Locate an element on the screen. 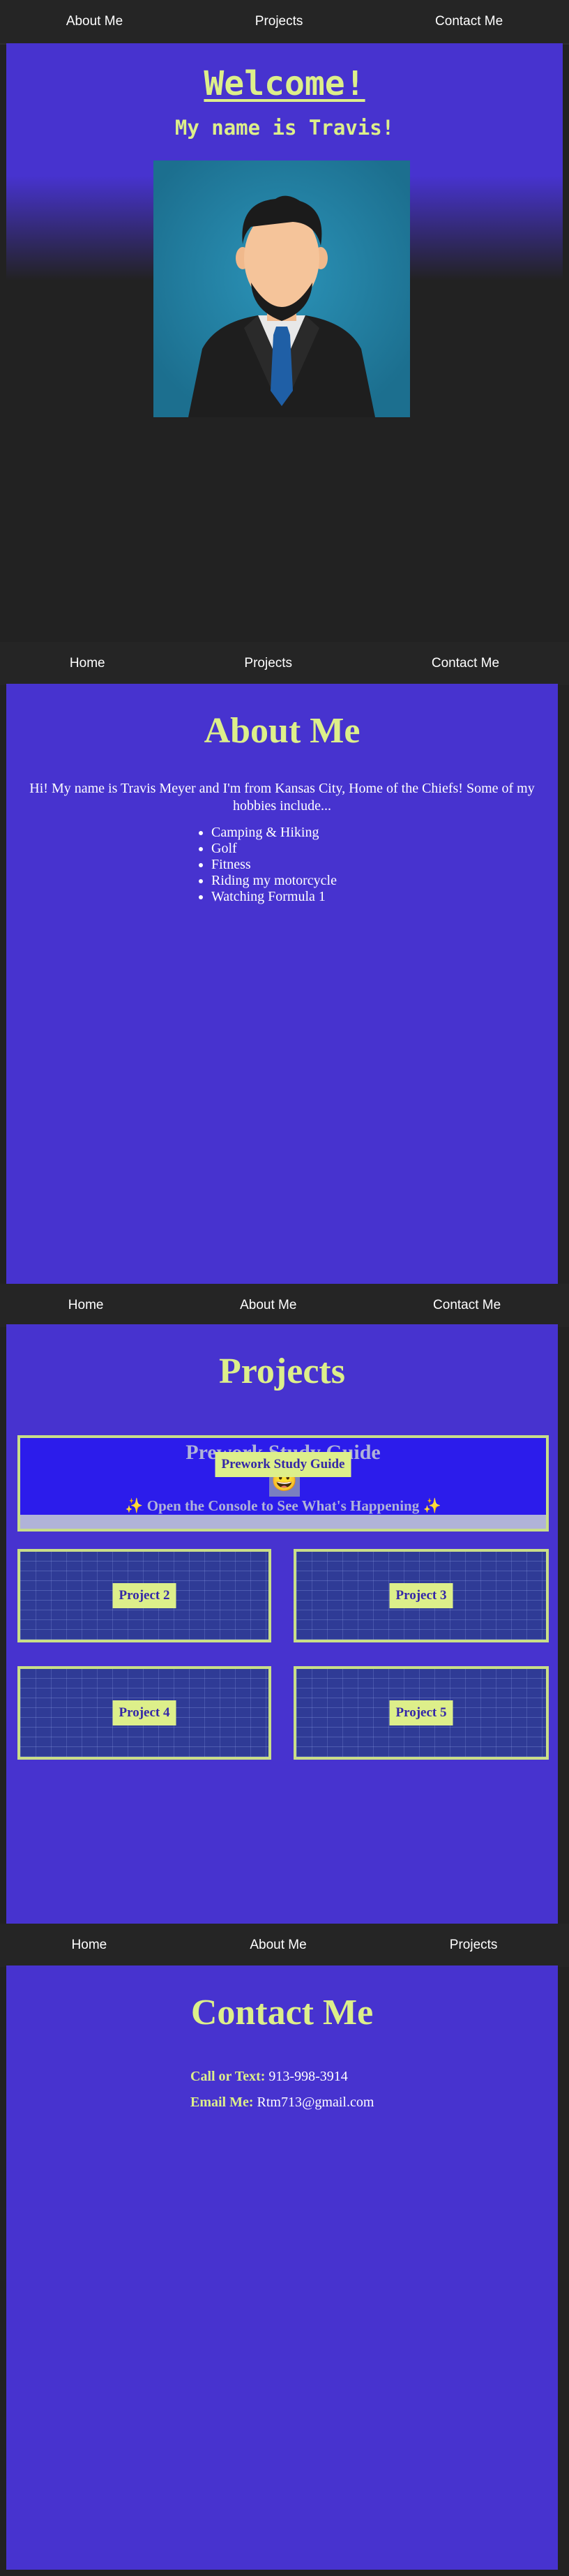  projects-nav: Home About Me Contact Me is located at coordinates (284, 1305).